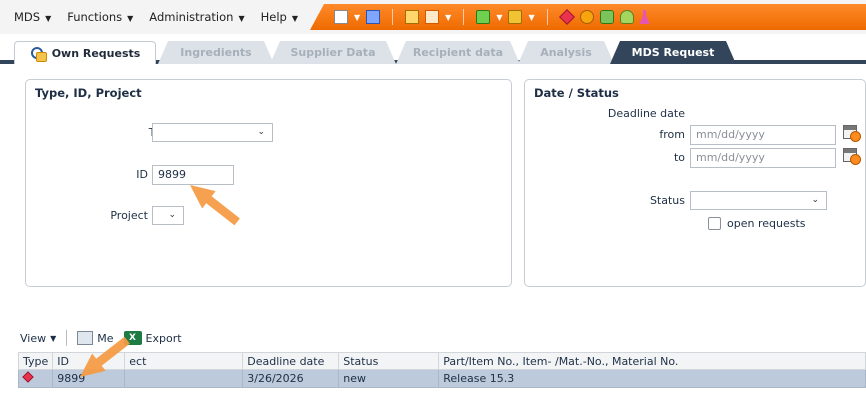 The image size is (866, 394). I want to click on id-input: 9899, so click(193, 175).